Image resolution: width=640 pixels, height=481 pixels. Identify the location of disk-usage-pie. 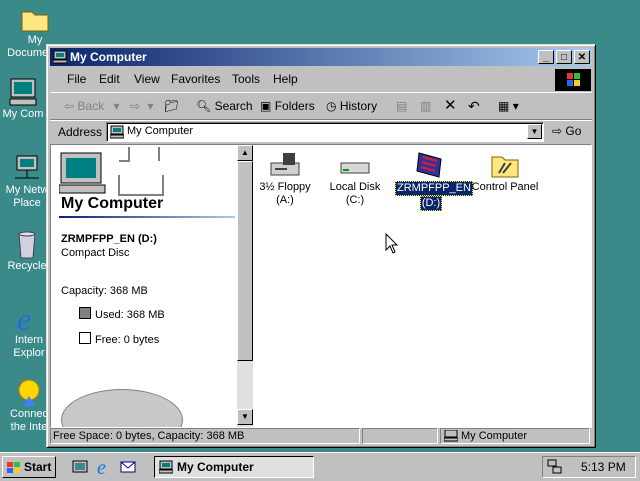
(122, 408).